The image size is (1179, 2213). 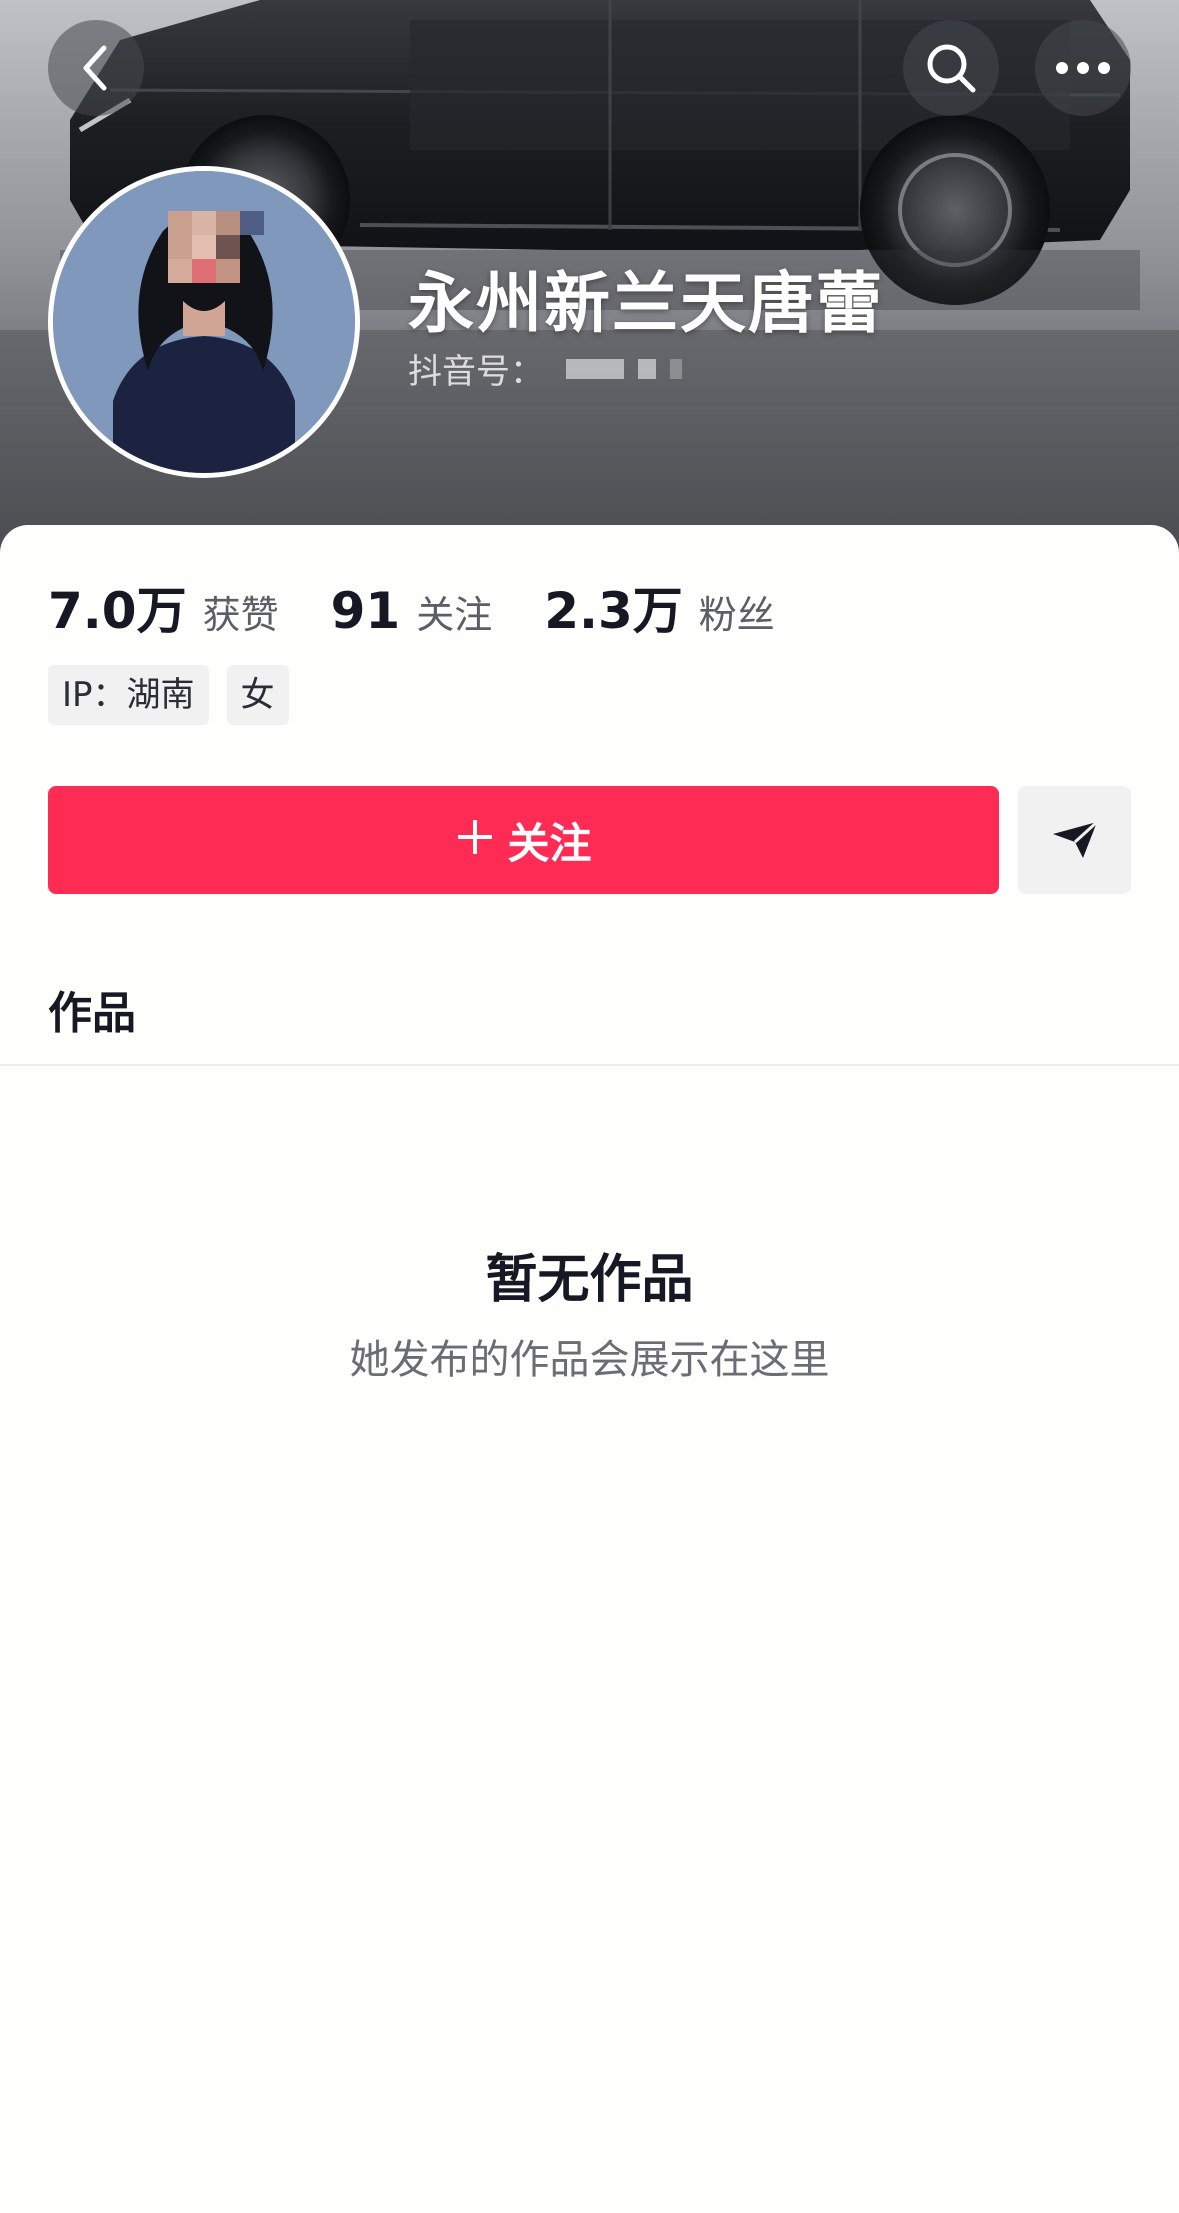 What do you see at coordinates (613, 611) in the screenshot?
I see `stat-value: 2.3万` at bounding box center [613, 611].